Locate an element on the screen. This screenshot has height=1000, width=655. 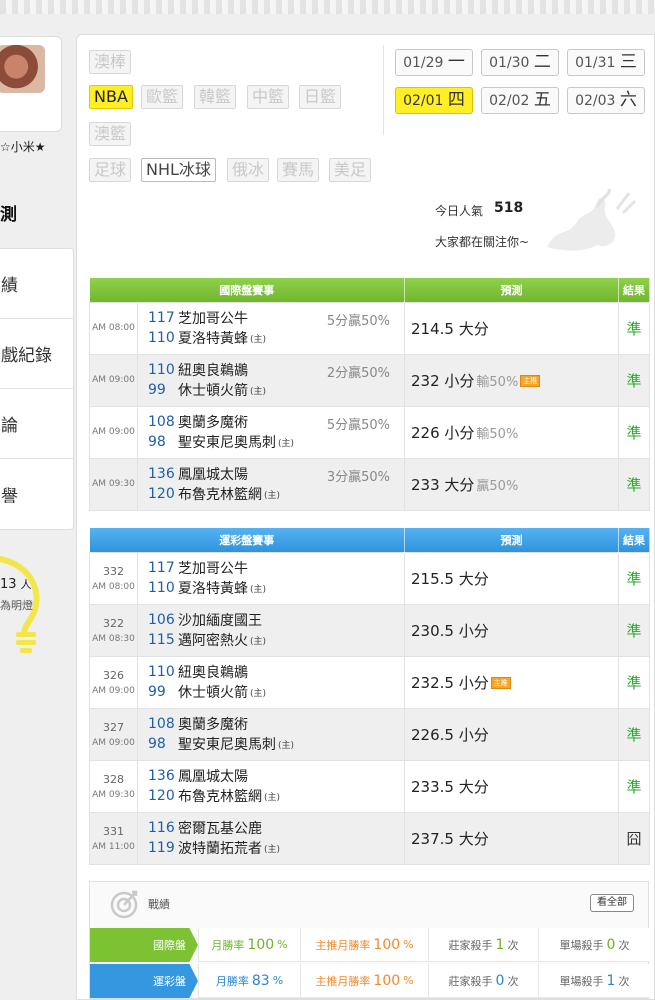
monthly-win-rate: 月勝率 83% is located at coordinates (249, 981).